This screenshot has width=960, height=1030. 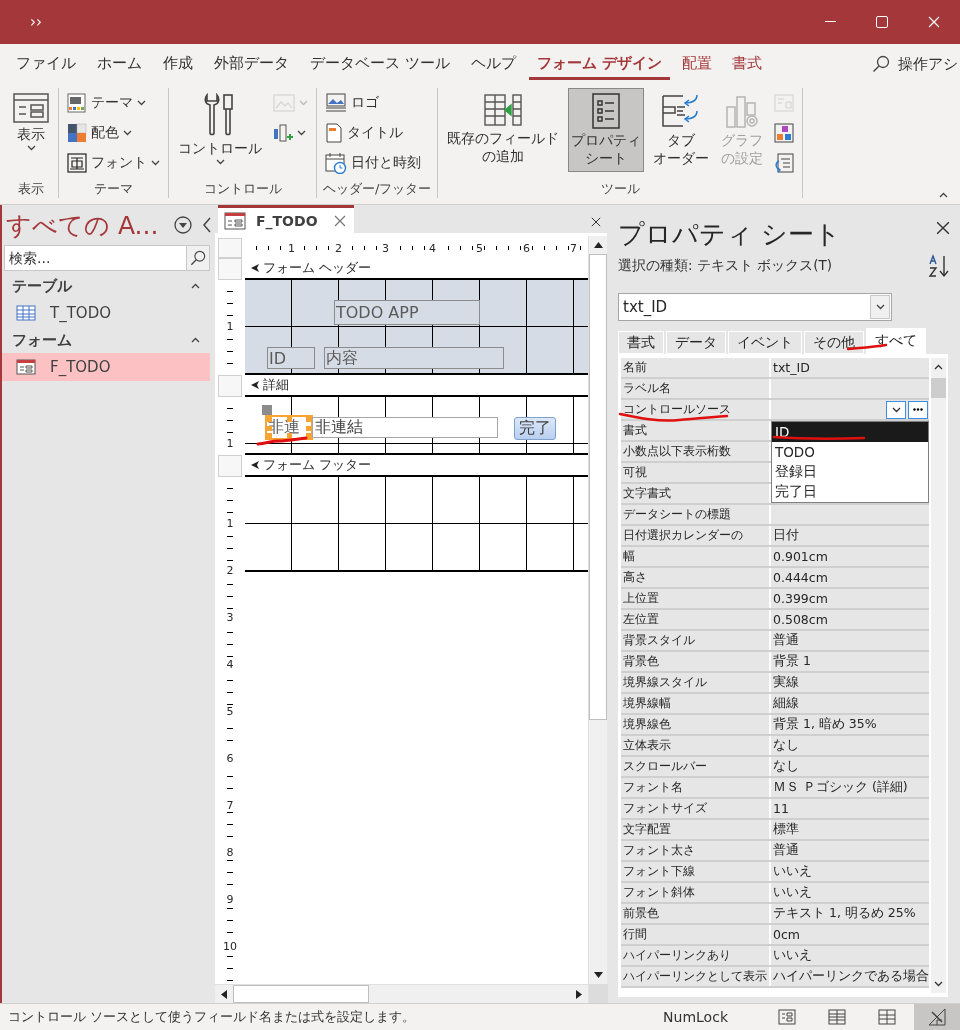 What do you see at coordinates (850, 432) in the screenshot?
I see `dropdown-option: ID` at bounding box center [850, 432].